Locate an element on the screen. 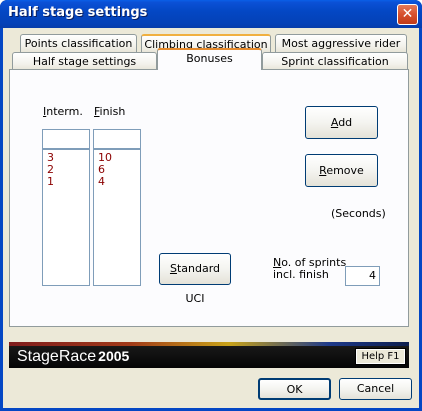 Image resolution: width=422 pixels, height=411 pixels. tab-label: Points classification is located at coordinates (78, 43).